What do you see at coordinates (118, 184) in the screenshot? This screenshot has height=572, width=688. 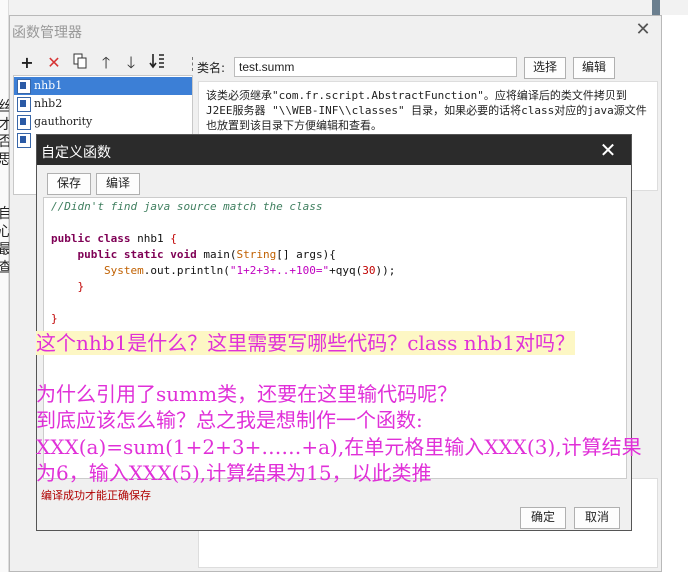 I see `compile-button: 编译` at bounding box center [118, 184].